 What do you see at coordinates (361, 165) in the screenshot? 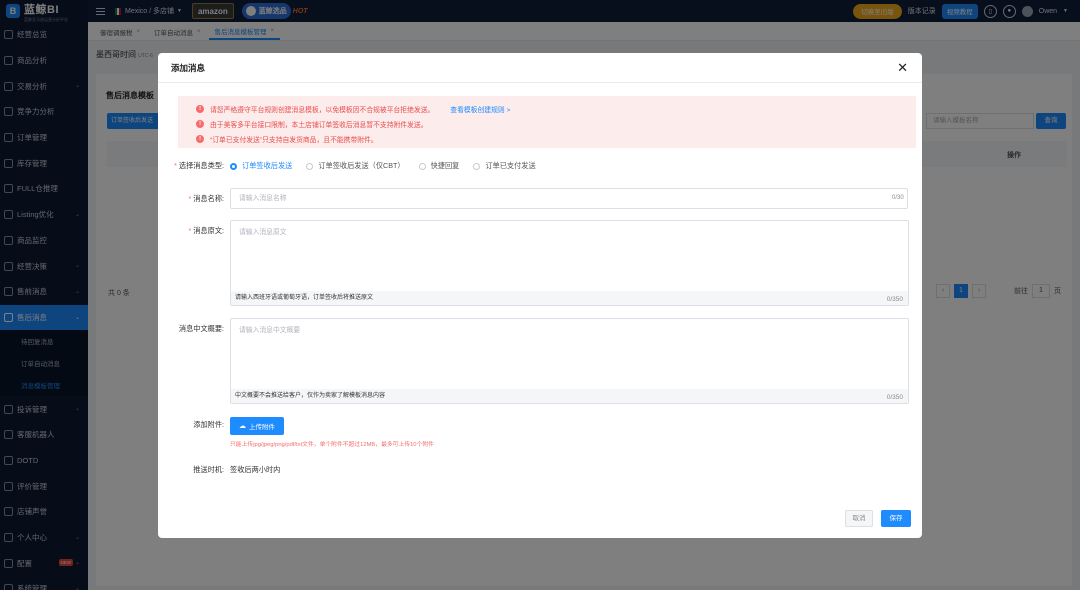
I see `radio-label: 订单签收后发送（仅CBT）` at bounding box center [361, 165].